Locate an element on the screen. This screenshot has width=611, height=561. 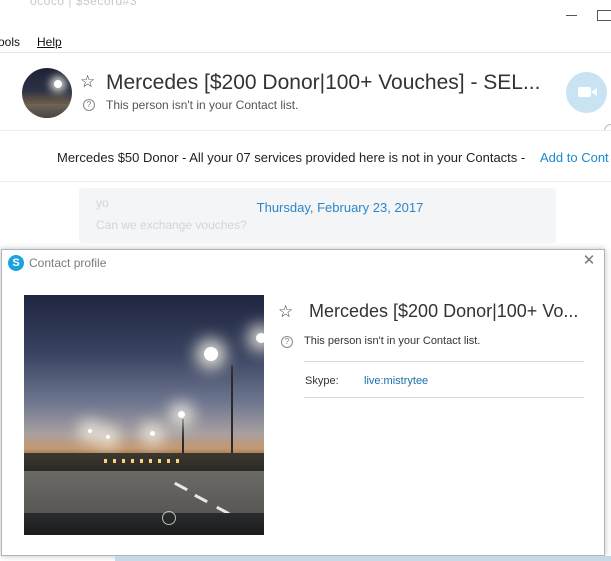
dialog-titlebar: S Contact profile ✕ is located at coordinates (303, 263).